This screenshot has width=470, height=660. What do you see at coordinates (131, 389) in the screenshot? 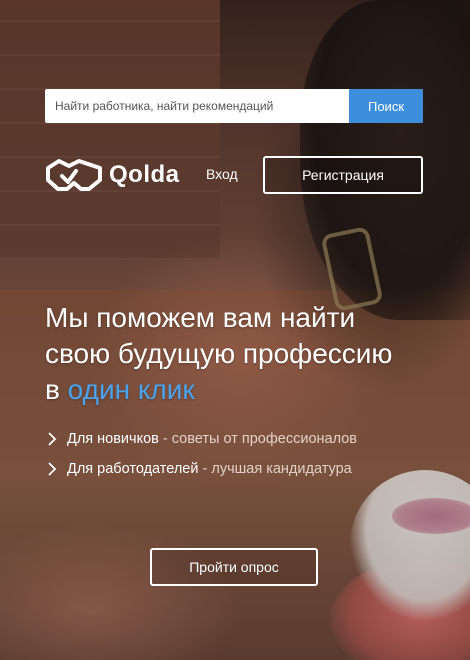
I see `headline-accent: один клик` at bounding box center [131, 389].